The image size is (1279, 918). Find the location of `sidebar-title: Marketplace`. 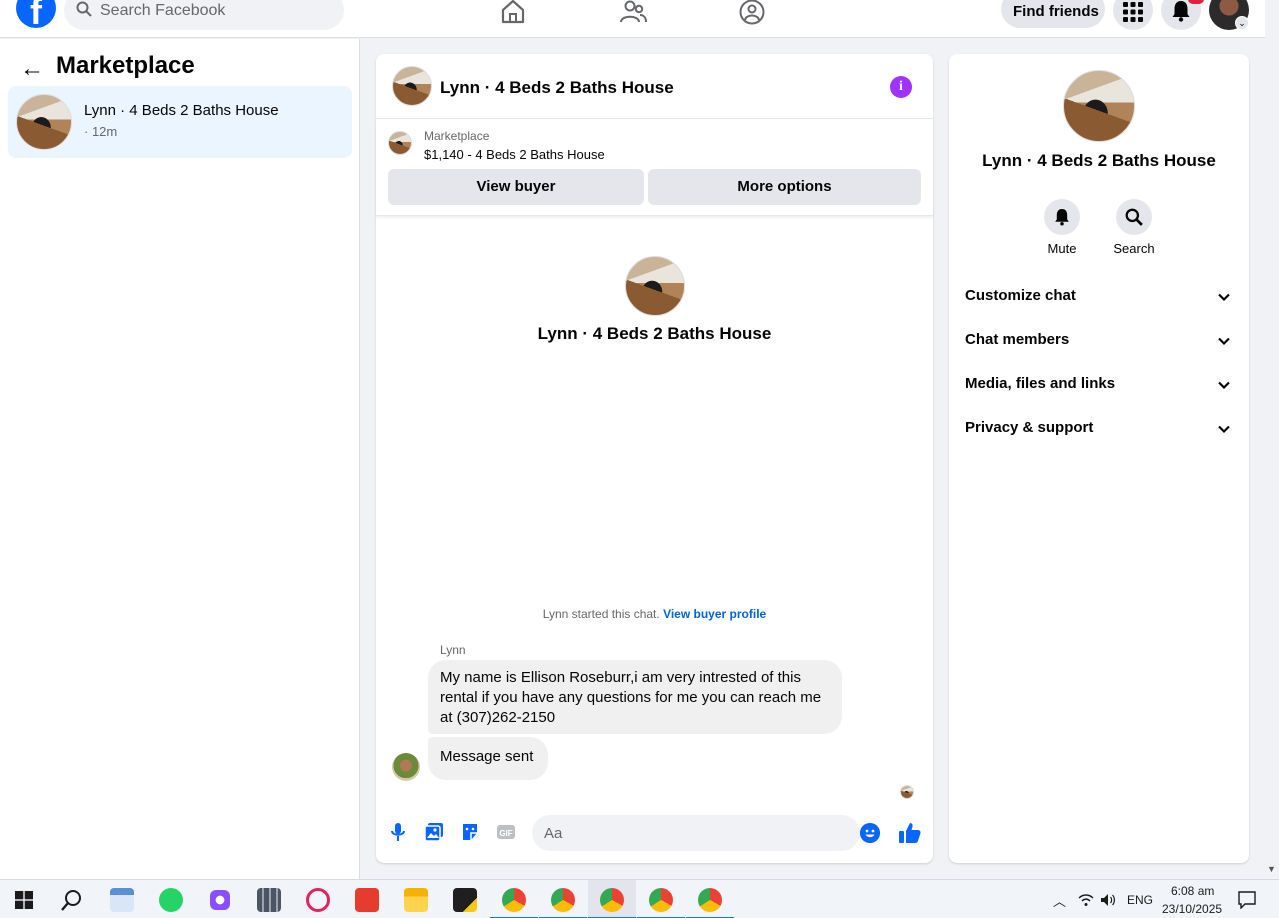

sidebar-title: Marketplace is located at coordinates (125, 65).